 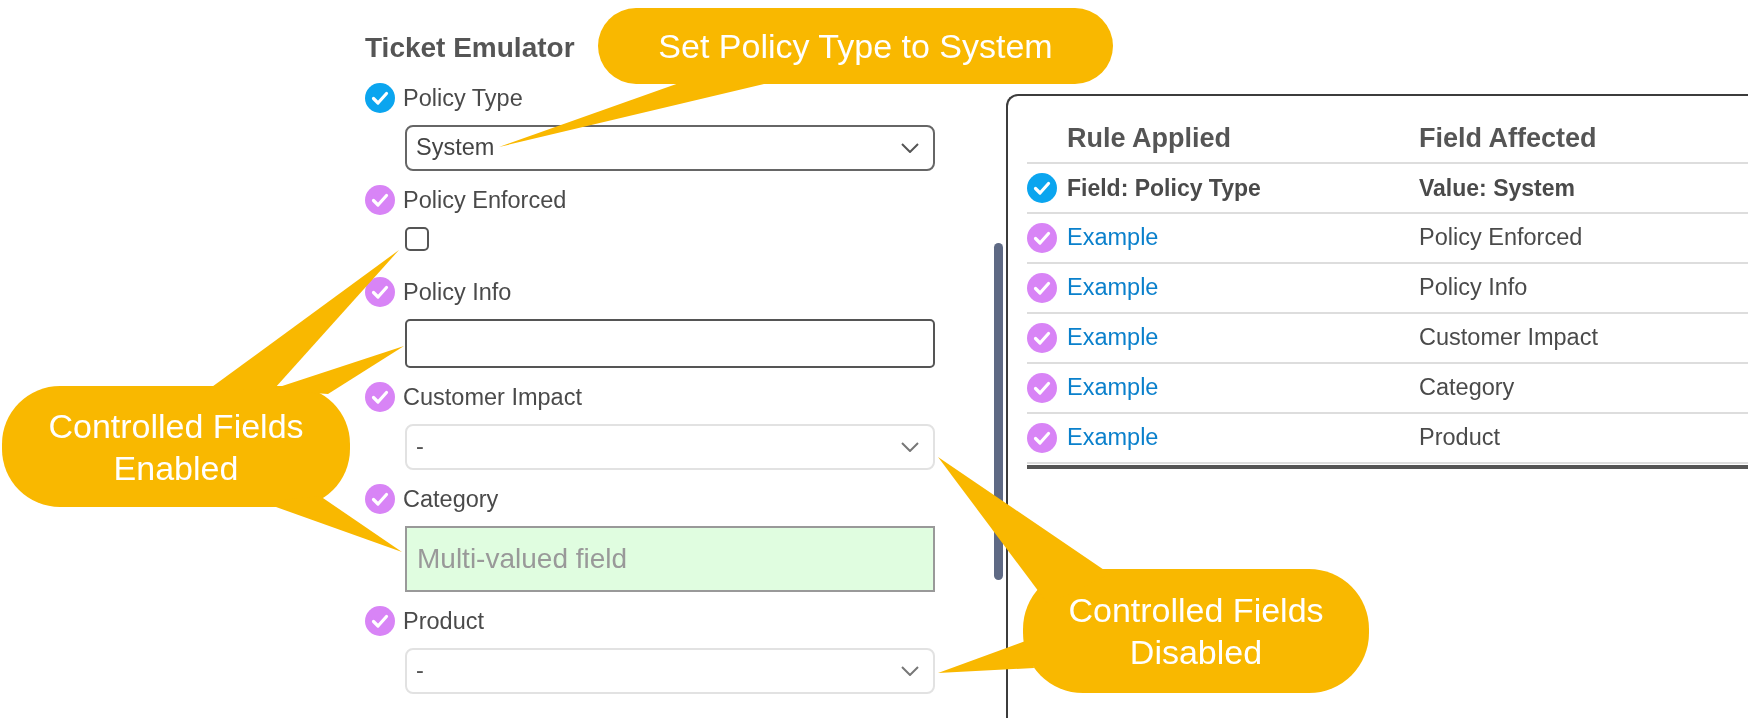 I want to click on table-cell: Product, so click(x=1459, y=437).